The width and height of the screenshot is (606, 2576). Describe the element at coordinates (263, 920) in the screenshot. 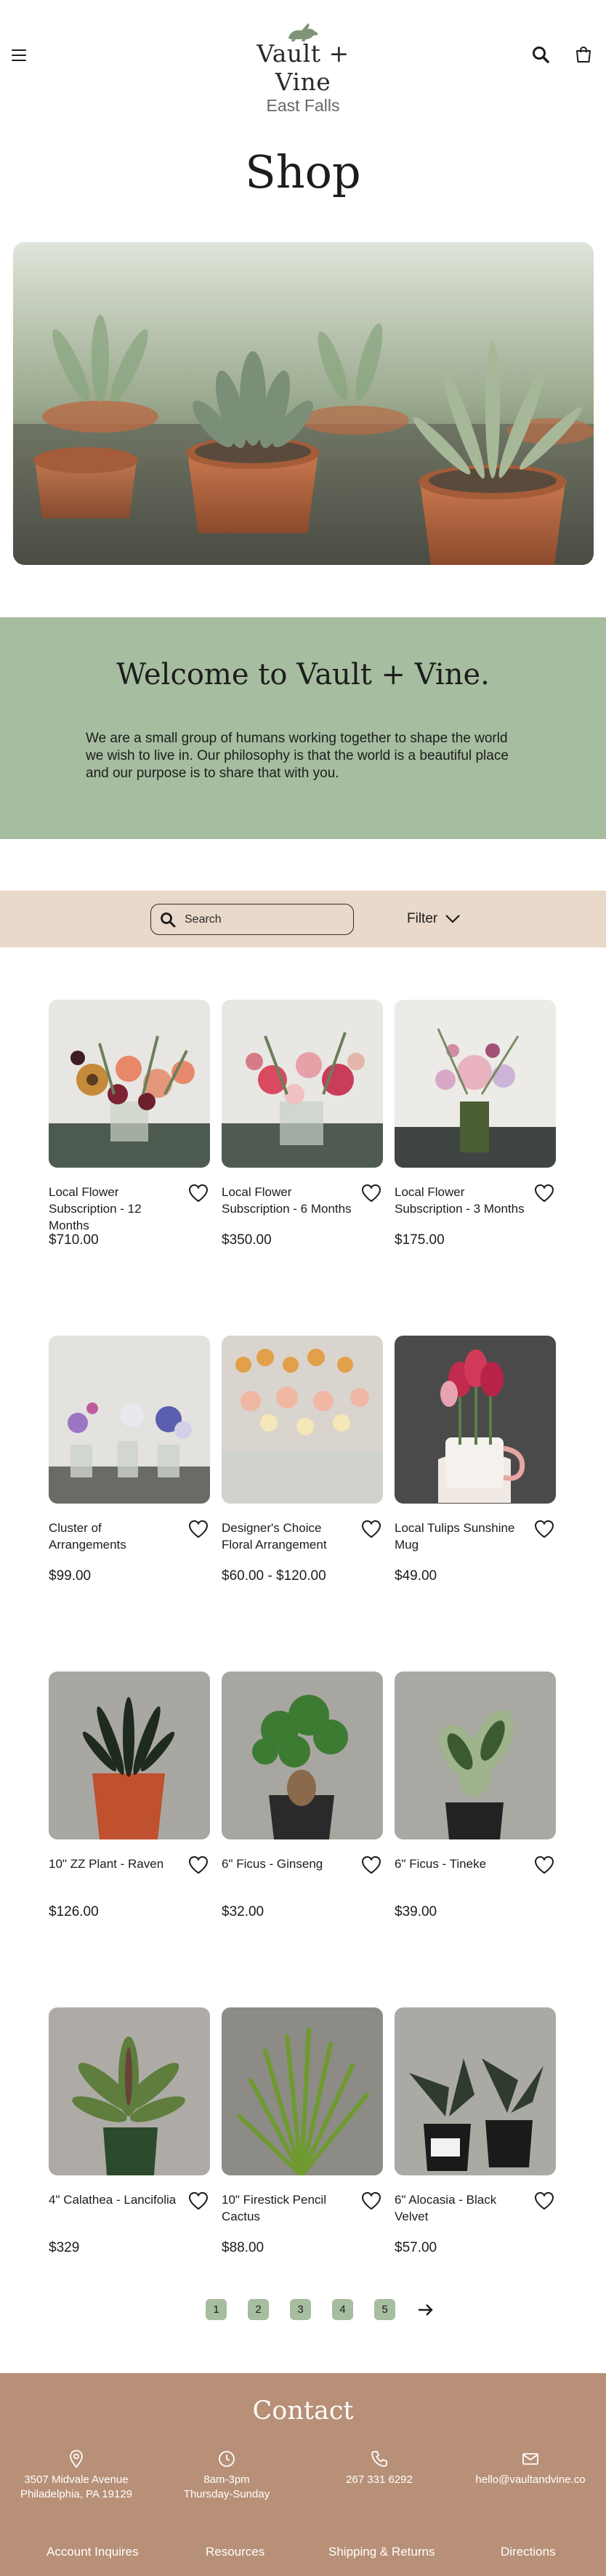

I see `search-input` at that location.